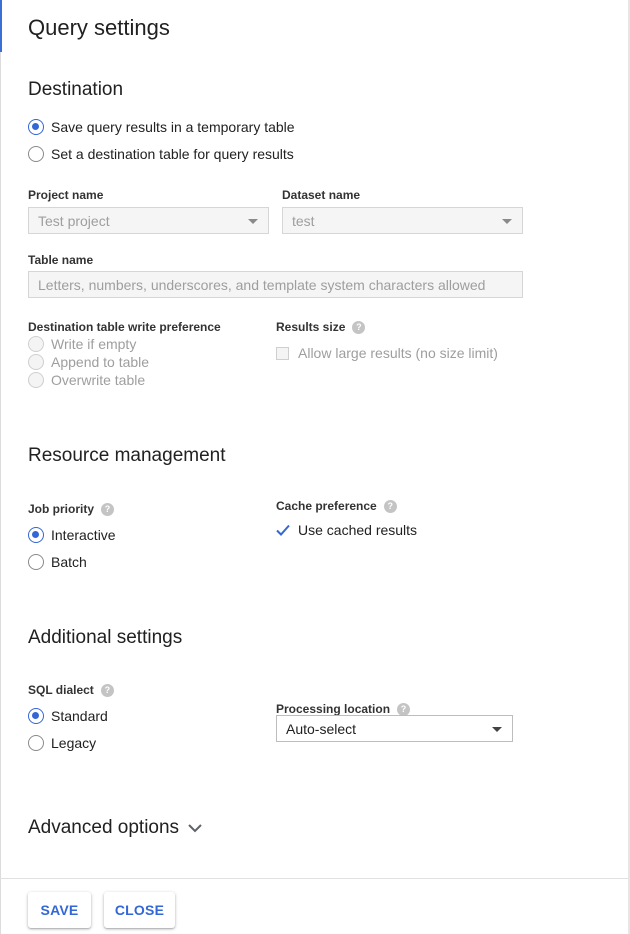 This screenshot has width=630, height=934. What do you see at coordinates (104, 827) in the screenshot?
I see `advanced-options-heading: Advanced options` at bounding box center [104, 827].